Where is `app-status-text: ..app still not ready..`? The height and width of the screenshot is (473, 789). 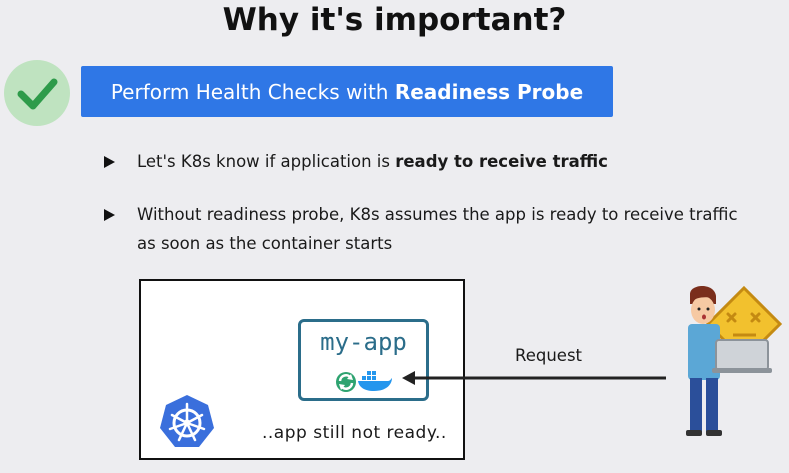
app-status-text: ..app still not ready.. is located at coordinates (354, 433).